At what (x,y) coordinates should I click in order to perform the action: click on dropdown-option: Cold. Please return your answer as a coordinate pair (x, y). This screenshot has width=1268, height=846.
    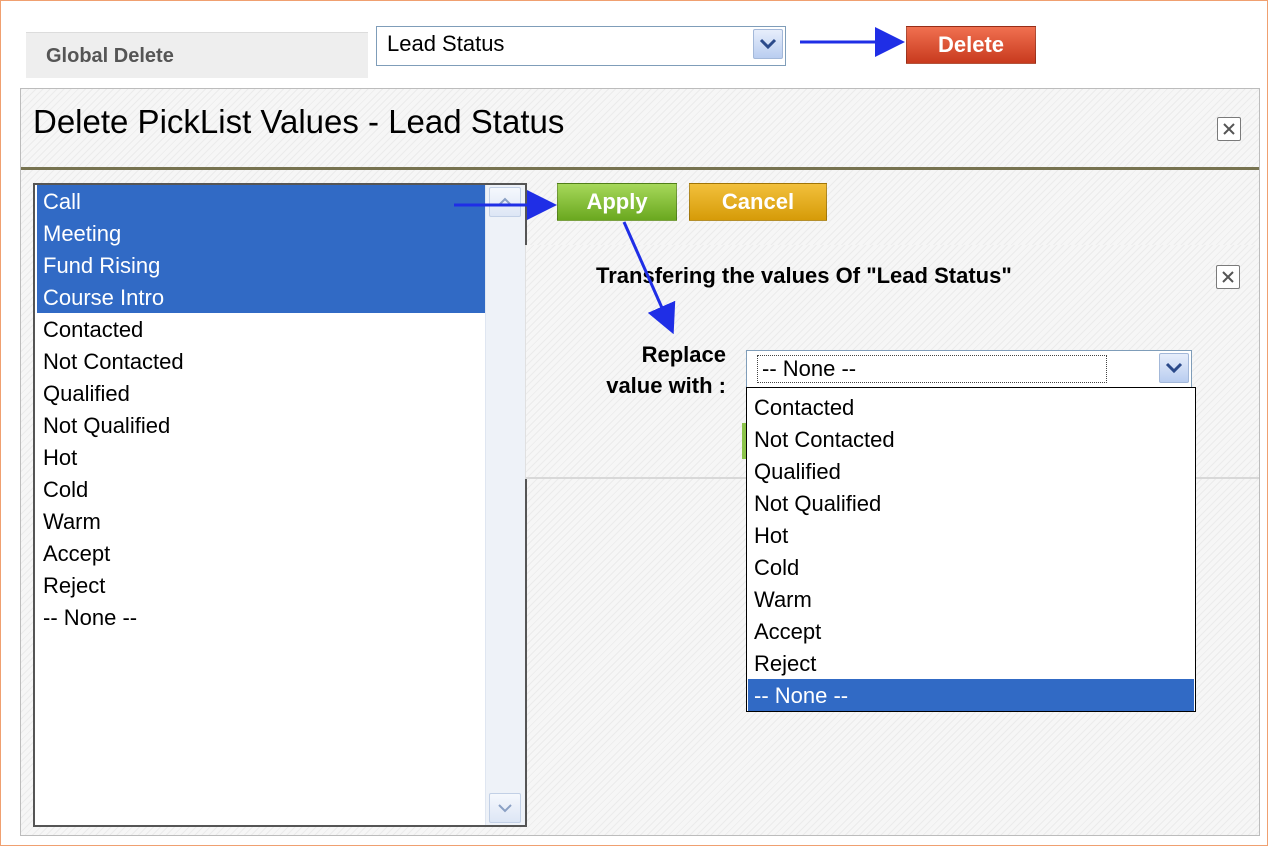
    Looking at the image, I should click on (971, 567).